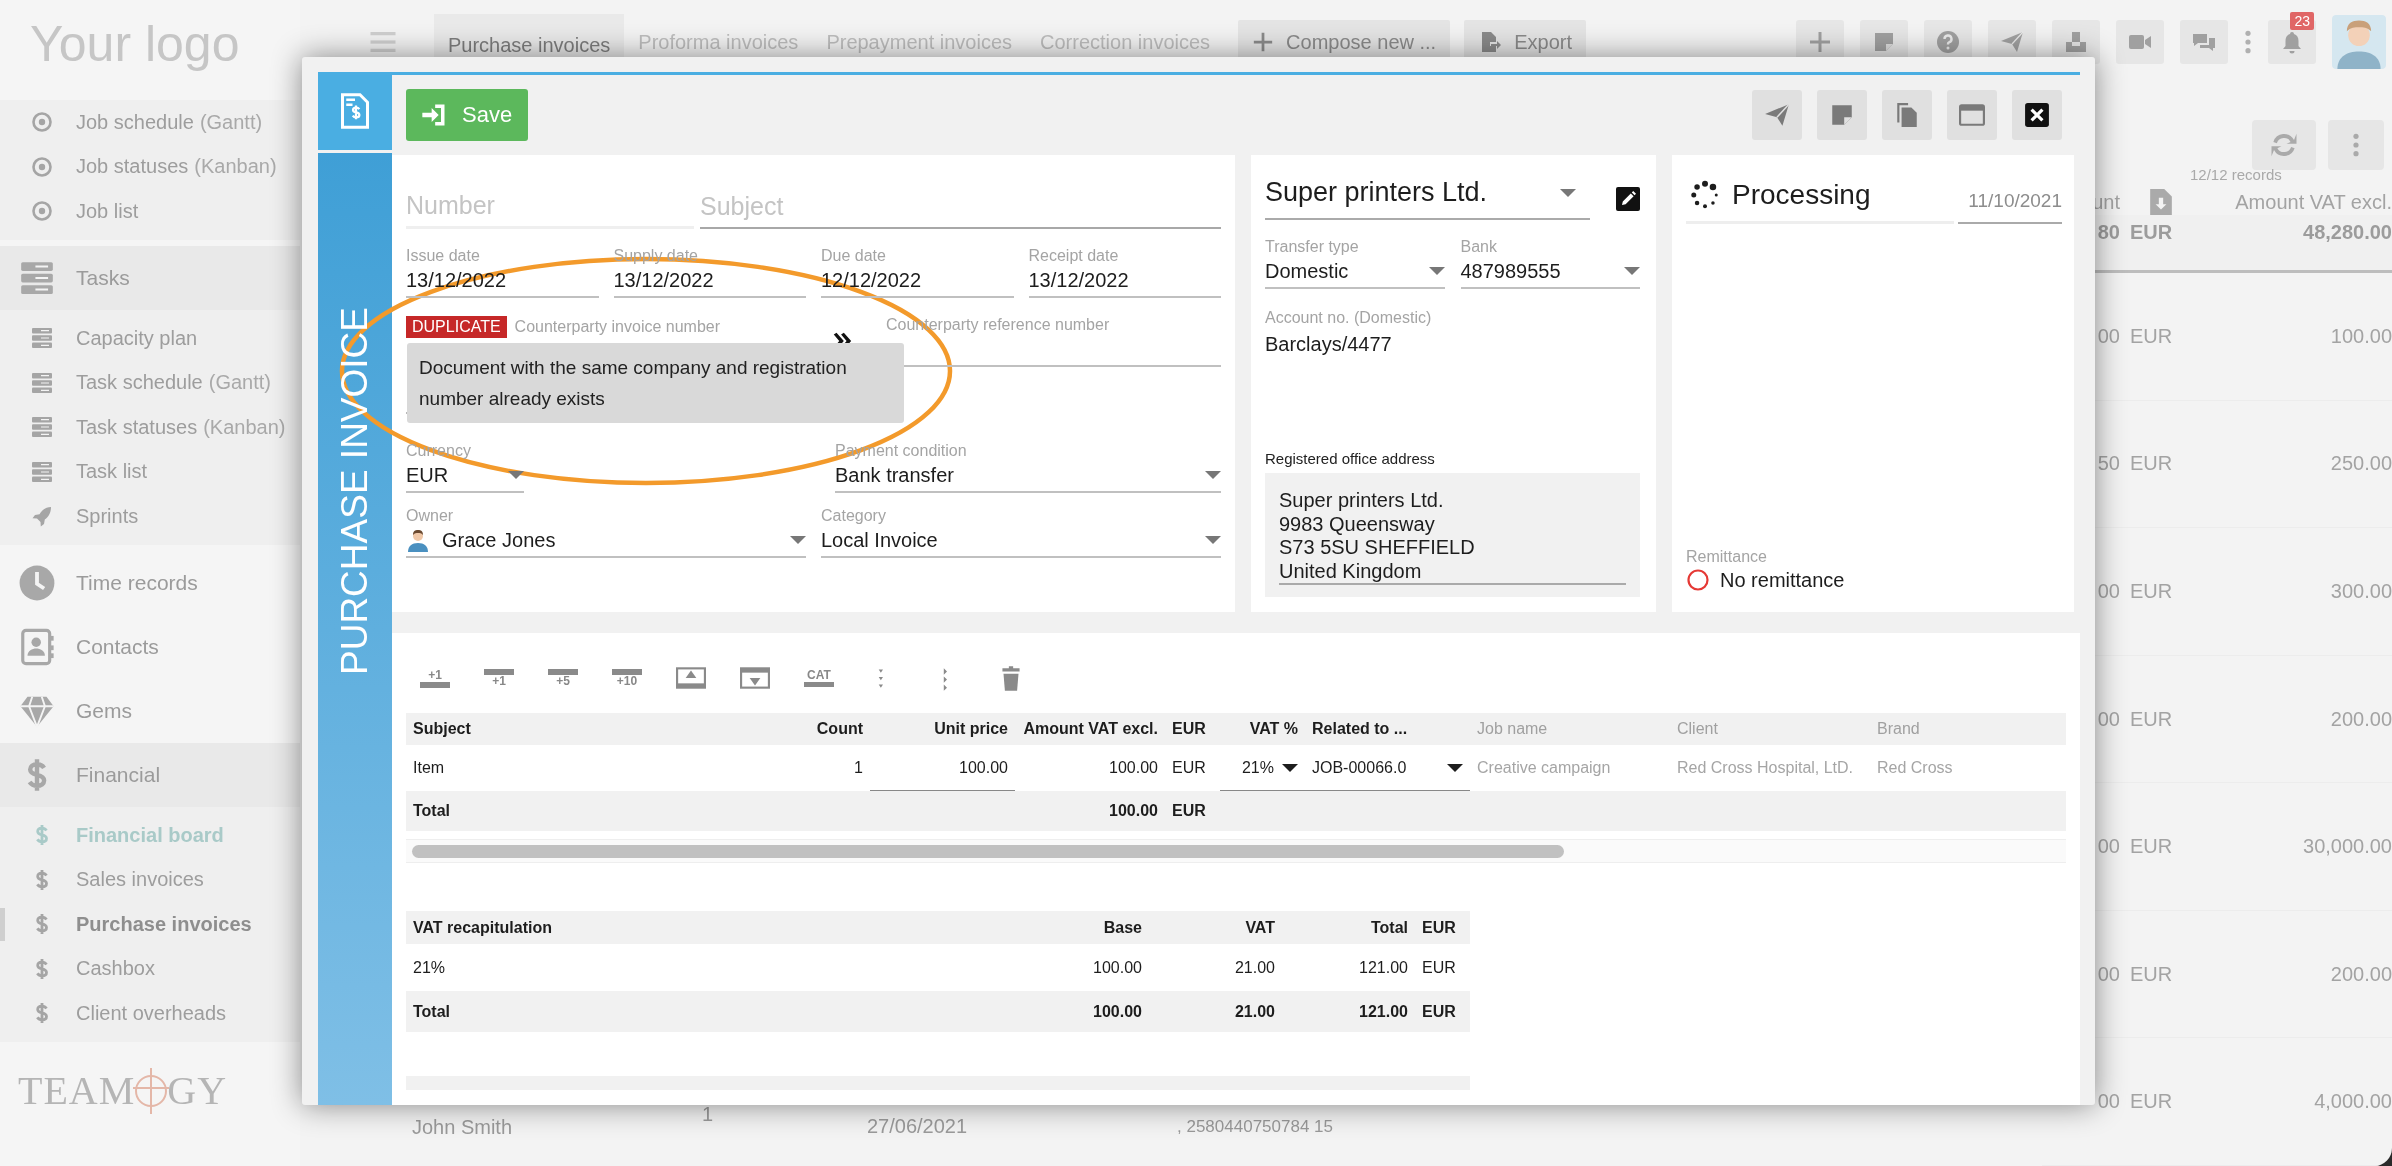 Image resolution: width=2392 pixels, height=1166 pixels. I want to click on send-button, so click(1777, 115).